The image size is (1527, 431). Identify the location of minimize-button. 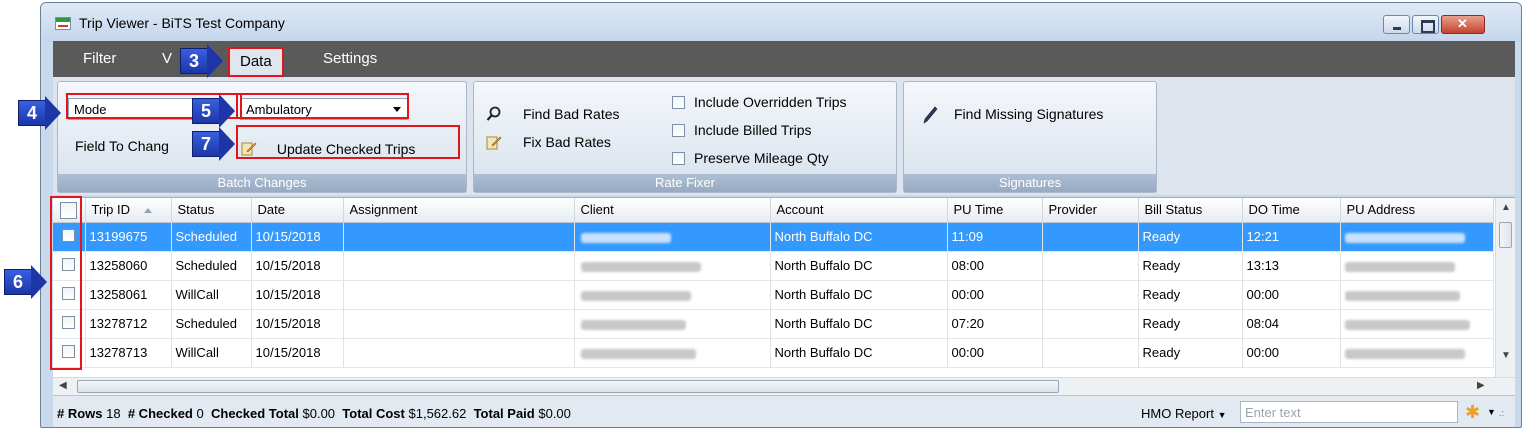
(1396, 24).